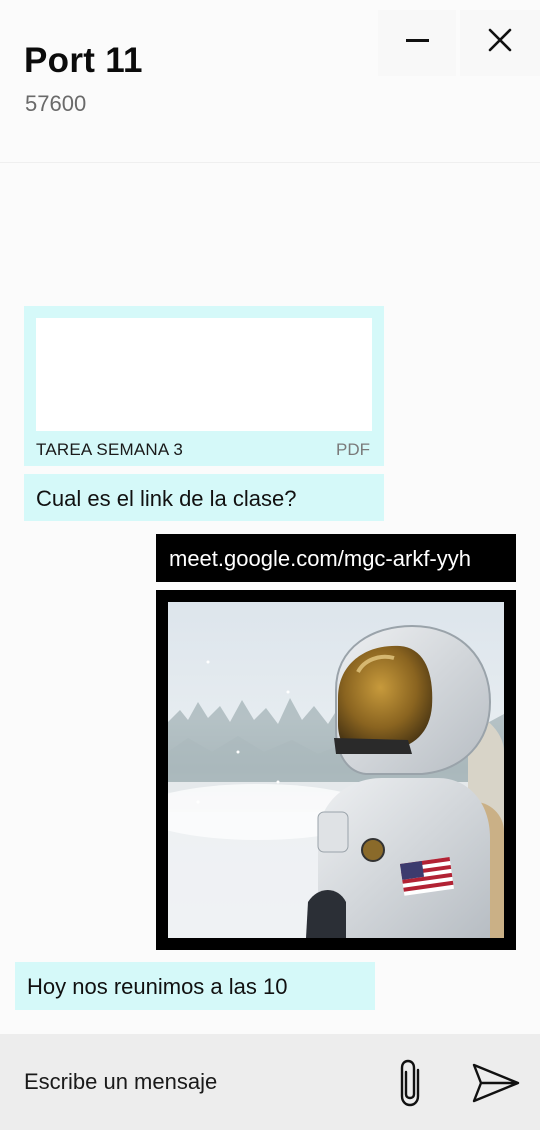  What do you see at coordinates (320, 558) in the screenshot?
I see `message-text: meet.google.com/mgc-arkf-yyh` at bounding box center [320, 558].